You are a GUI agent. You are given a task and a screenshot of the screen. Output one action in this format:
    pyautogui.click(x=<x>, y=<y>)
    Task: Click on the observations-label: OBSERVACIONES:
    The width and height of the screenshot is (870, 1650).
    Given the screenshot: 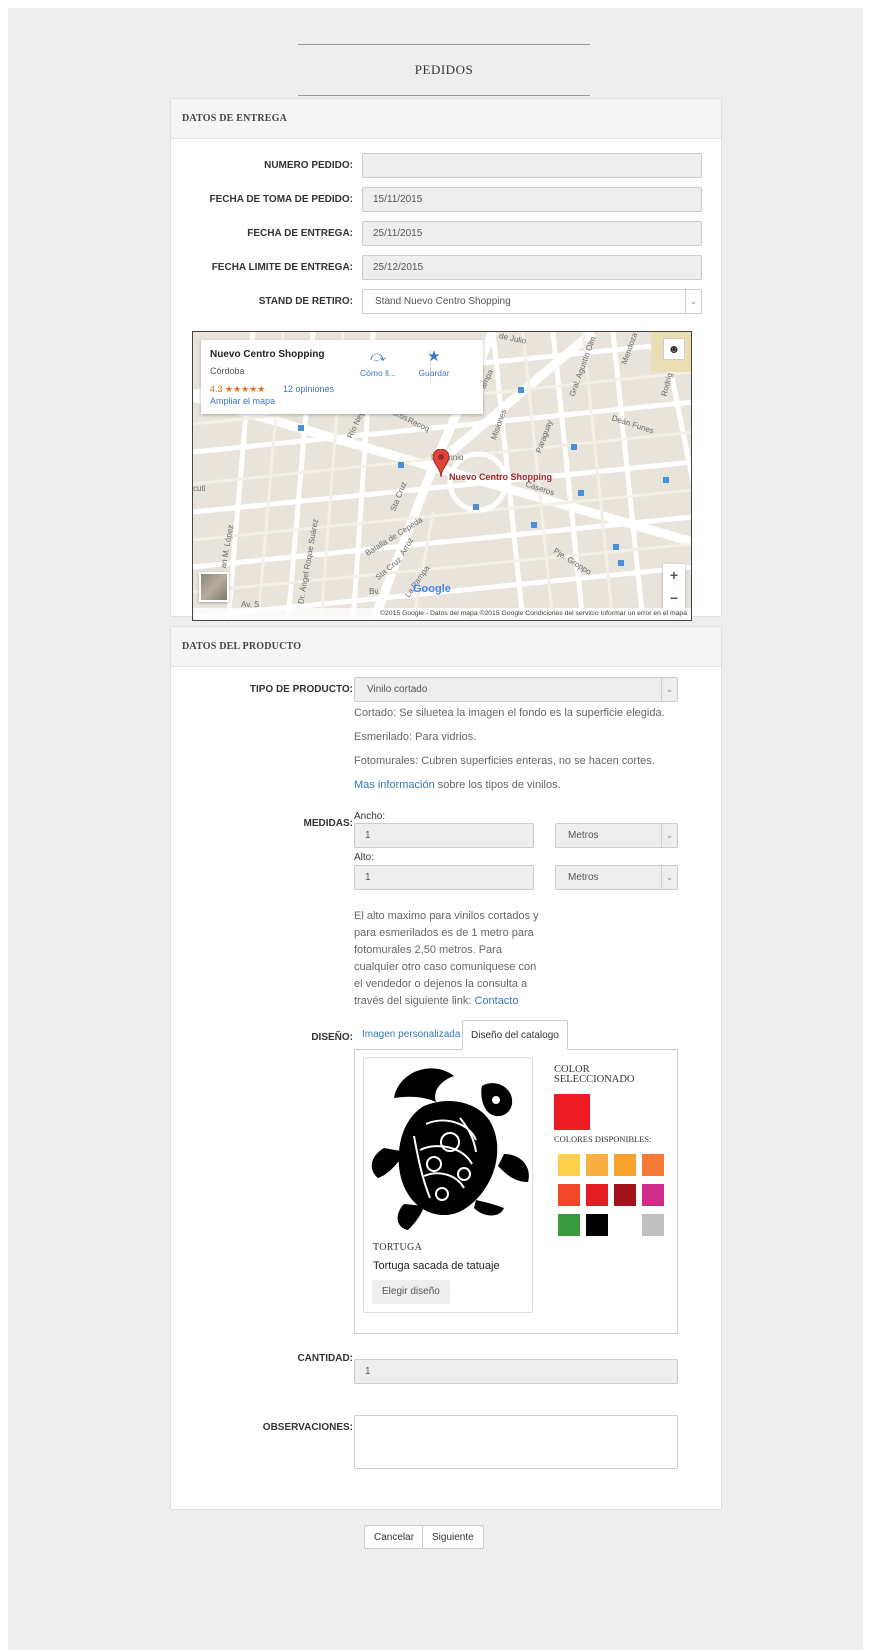 What is the action you would take?
    pyautogui.click(x=307, y=1427)
    